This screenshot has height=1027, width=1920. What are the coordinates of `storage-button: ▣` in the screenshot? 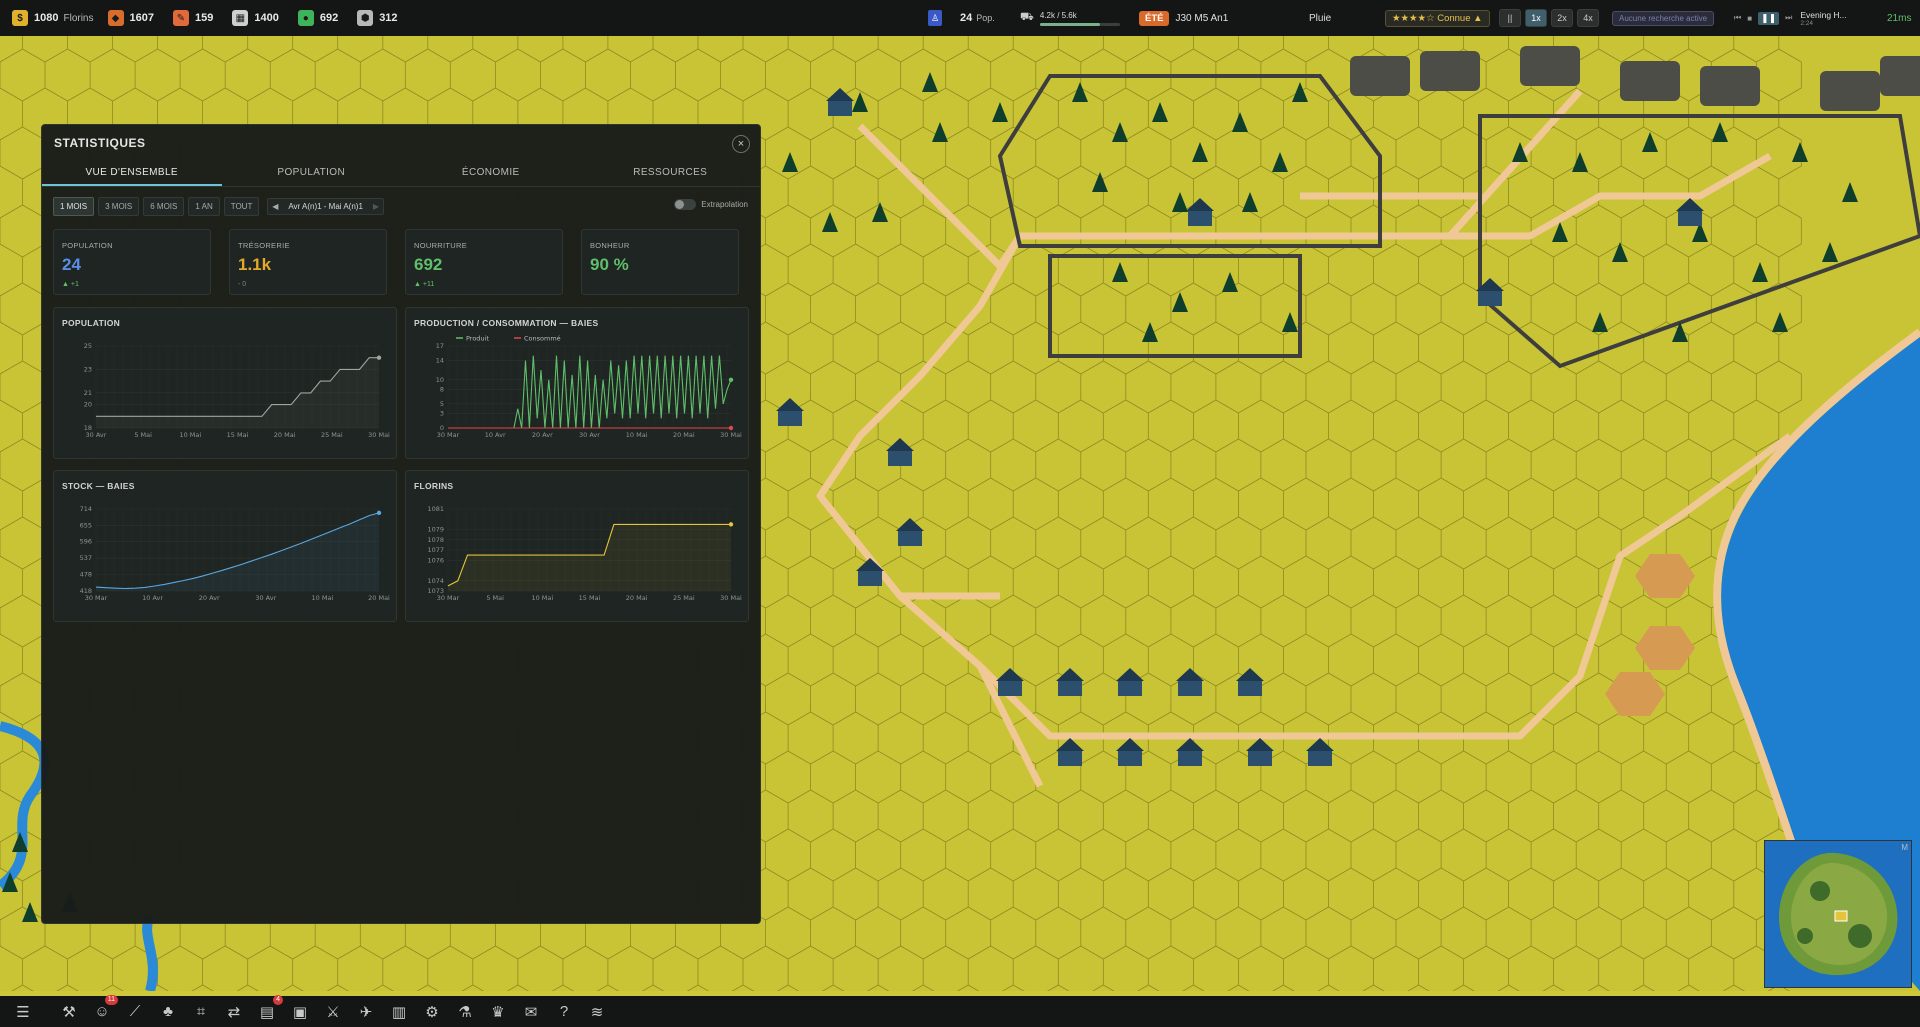 It's located at (300, 1012).